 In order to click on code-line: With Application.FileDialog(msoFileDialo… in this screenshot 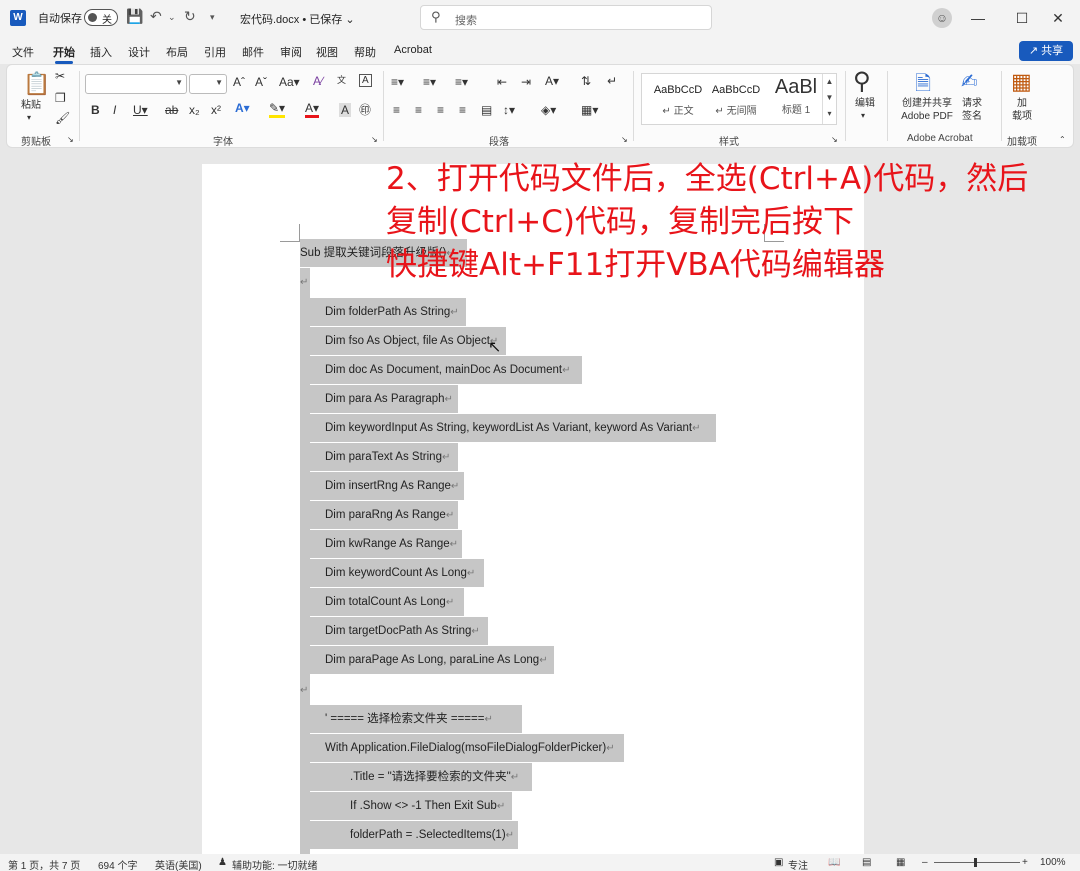, I will do `click(467, 748)`.